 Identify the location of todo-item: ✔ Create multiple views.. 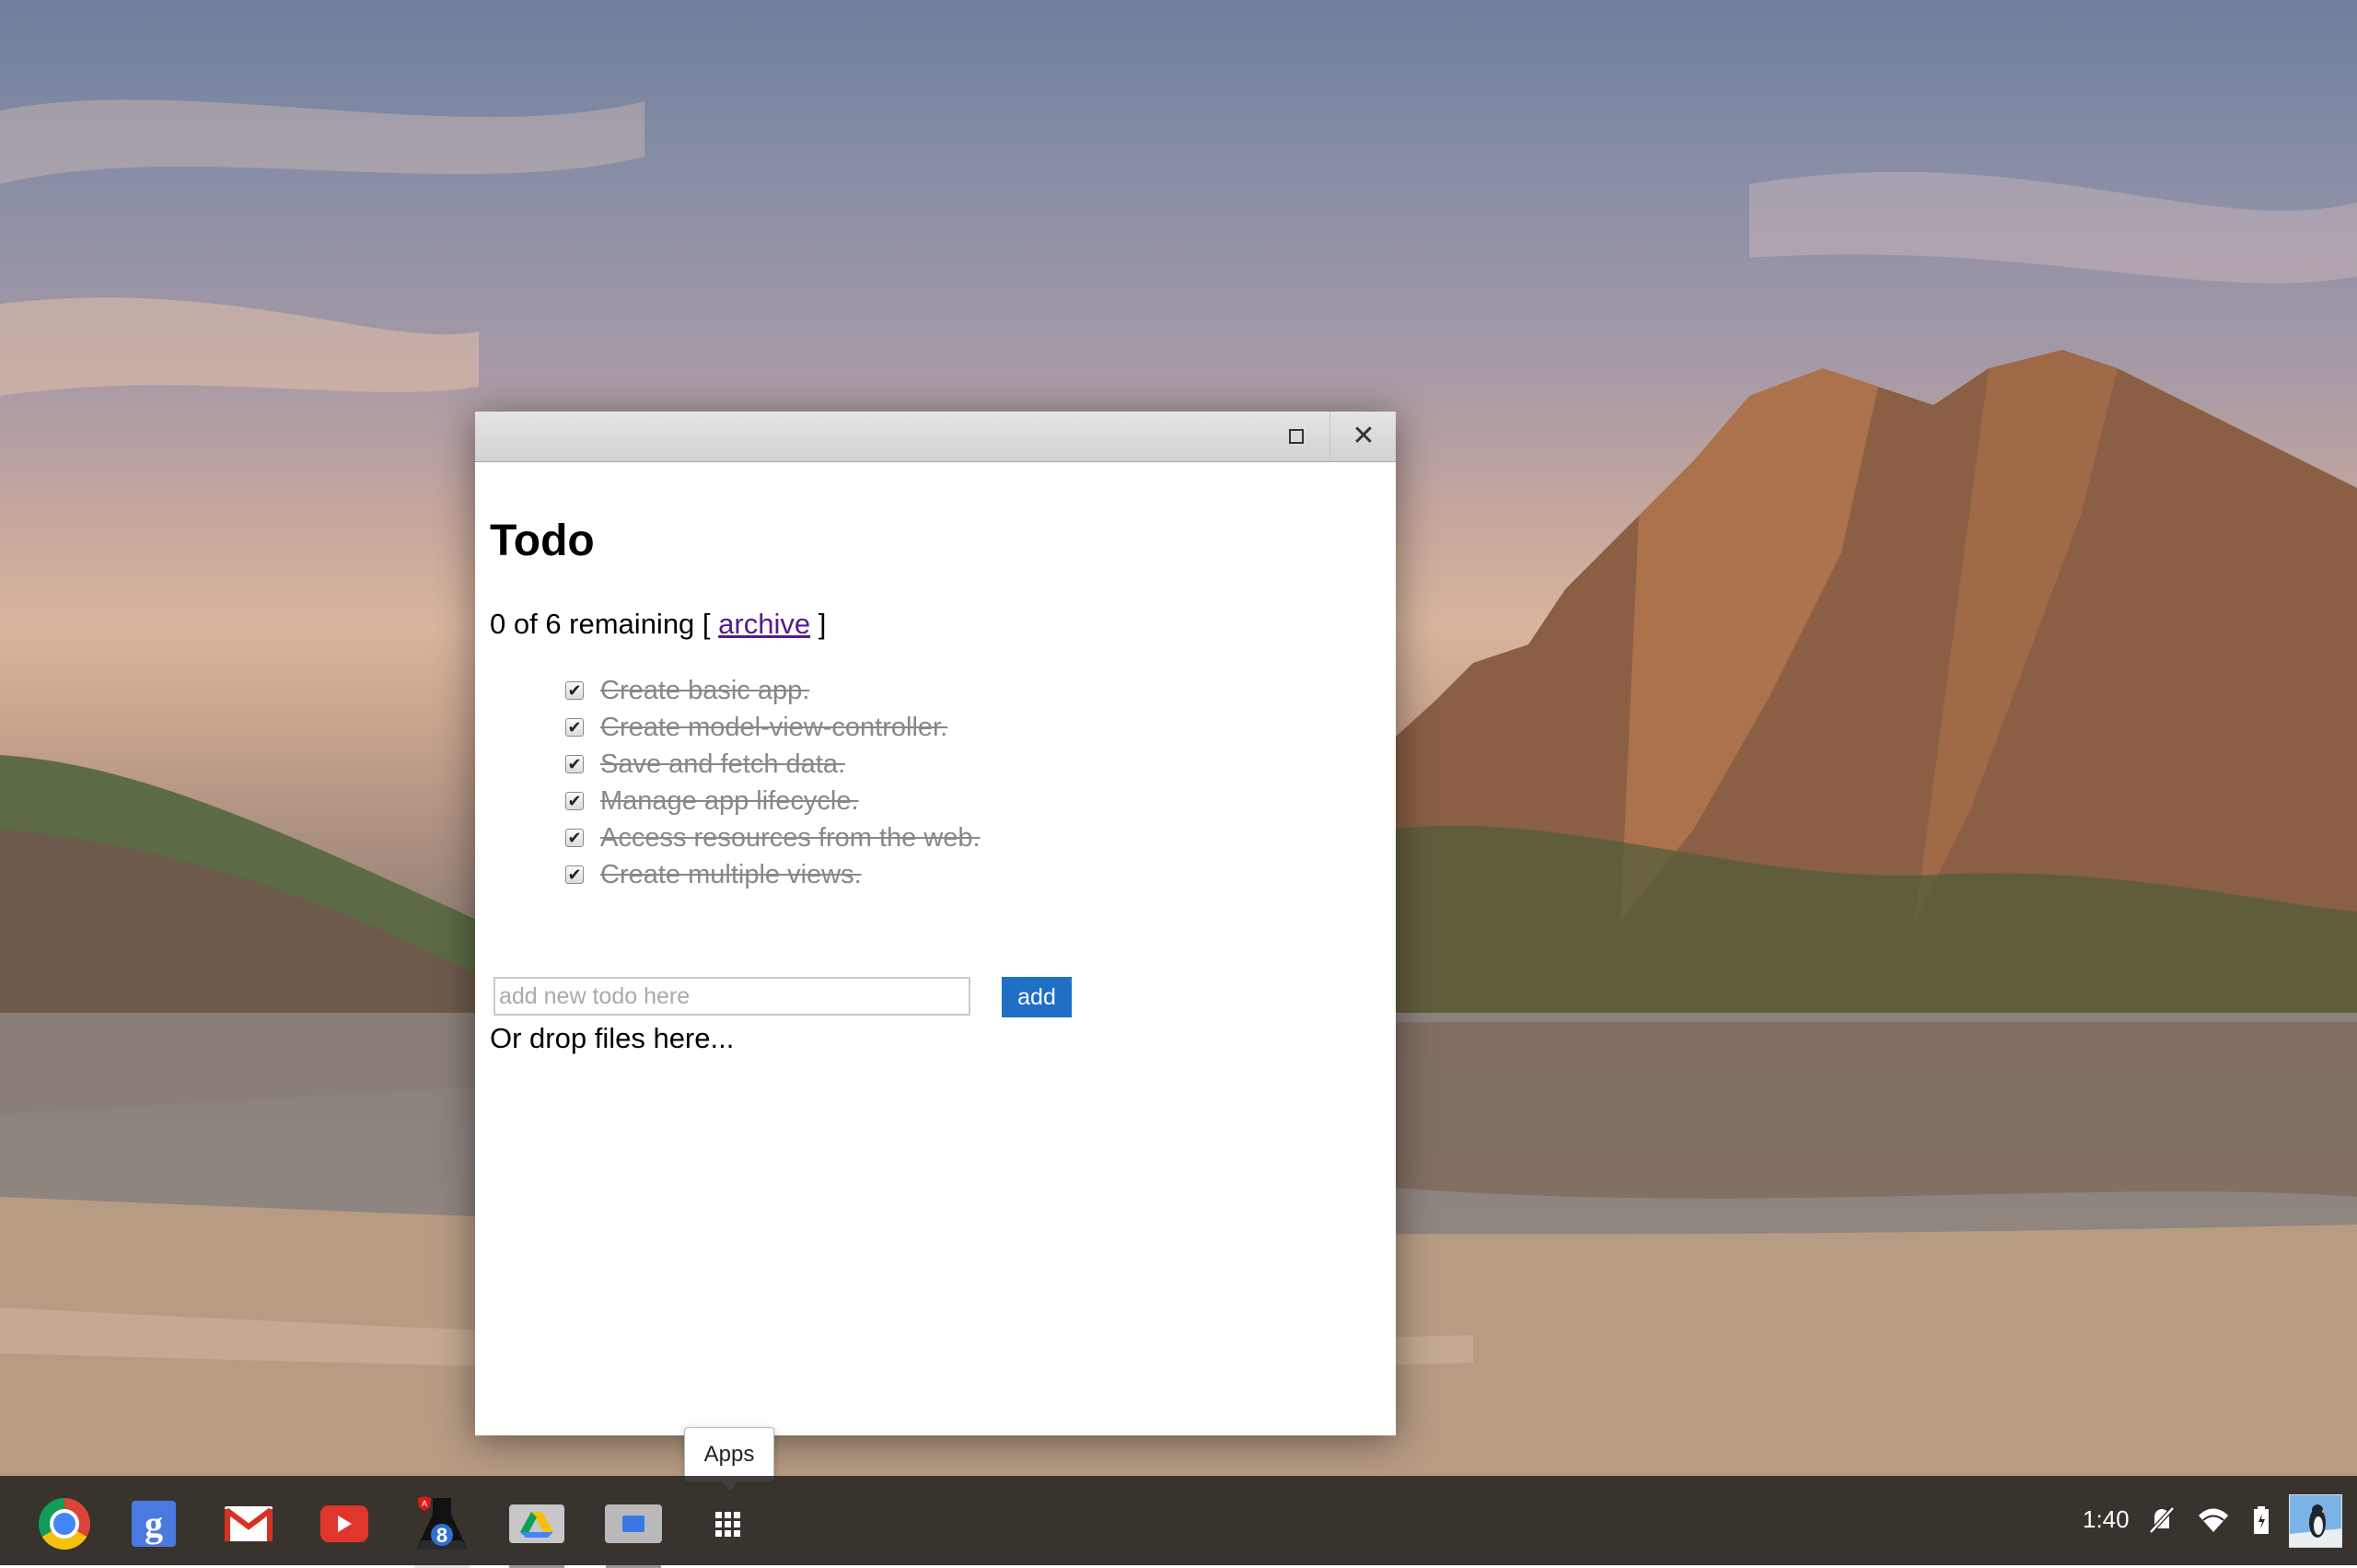
(773, 874).